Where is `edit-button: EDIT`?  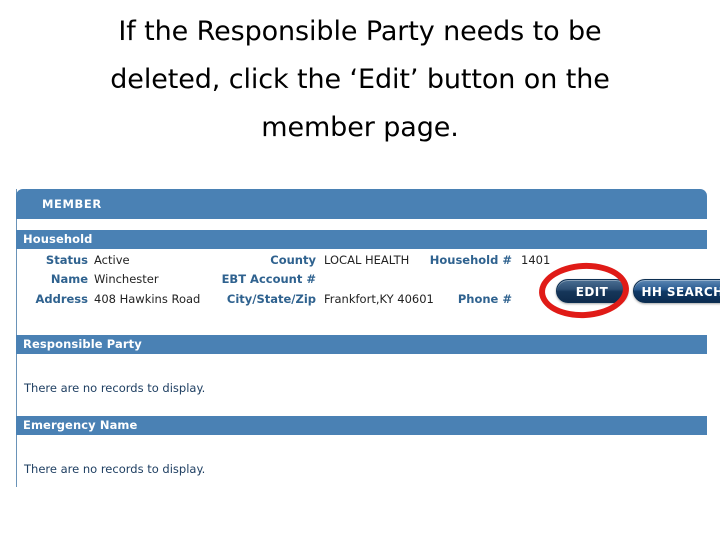
edit-button: EDIT is located at coordinates (592, 291).